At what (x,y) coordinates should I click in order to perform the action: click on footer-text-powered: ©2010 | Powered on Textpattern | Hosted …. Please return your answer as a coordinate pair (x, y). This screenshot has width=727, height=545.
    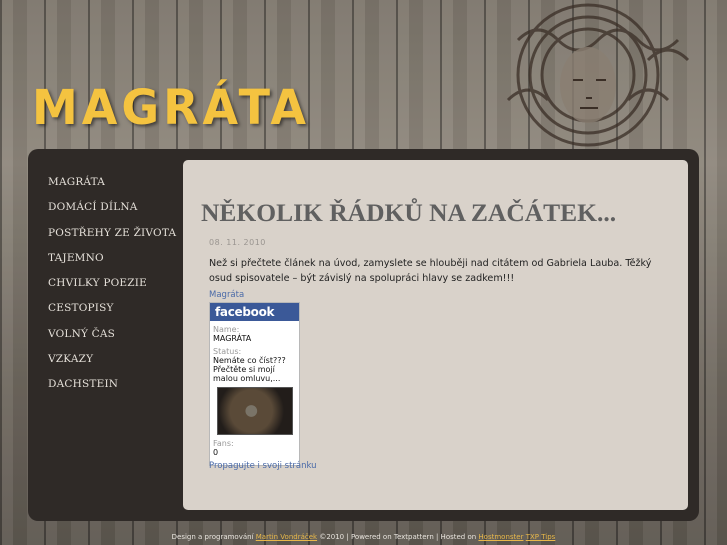
    Looking at the image, I should click on (398, 537).